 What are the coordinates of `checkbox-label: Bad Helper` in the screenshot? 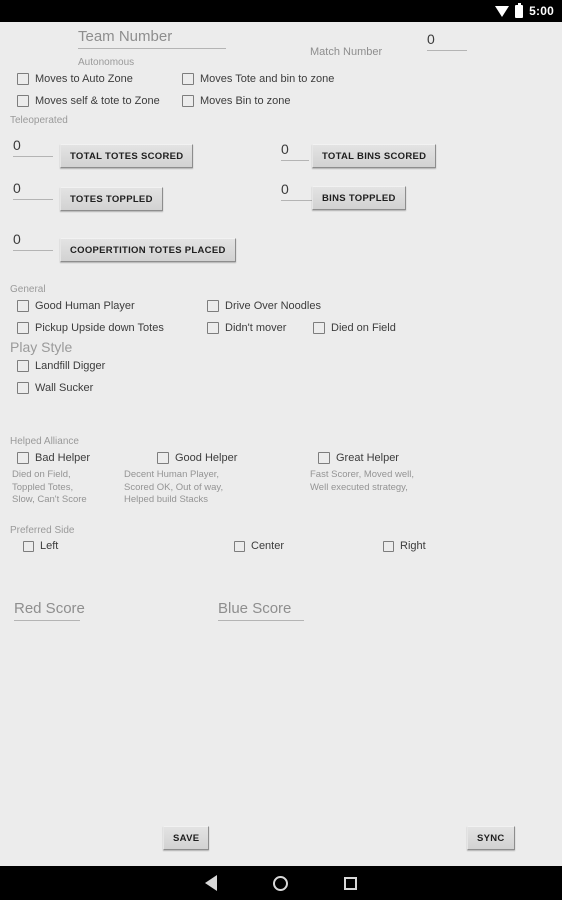 It's located at (63, 458).